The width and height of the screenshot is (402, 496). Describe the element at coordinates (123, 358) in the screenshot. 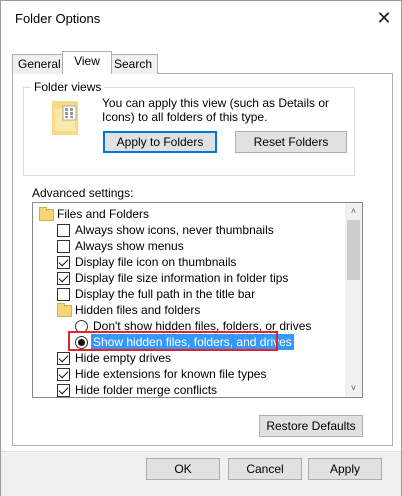

I see `setting-label: Hide empty drives` at that location.